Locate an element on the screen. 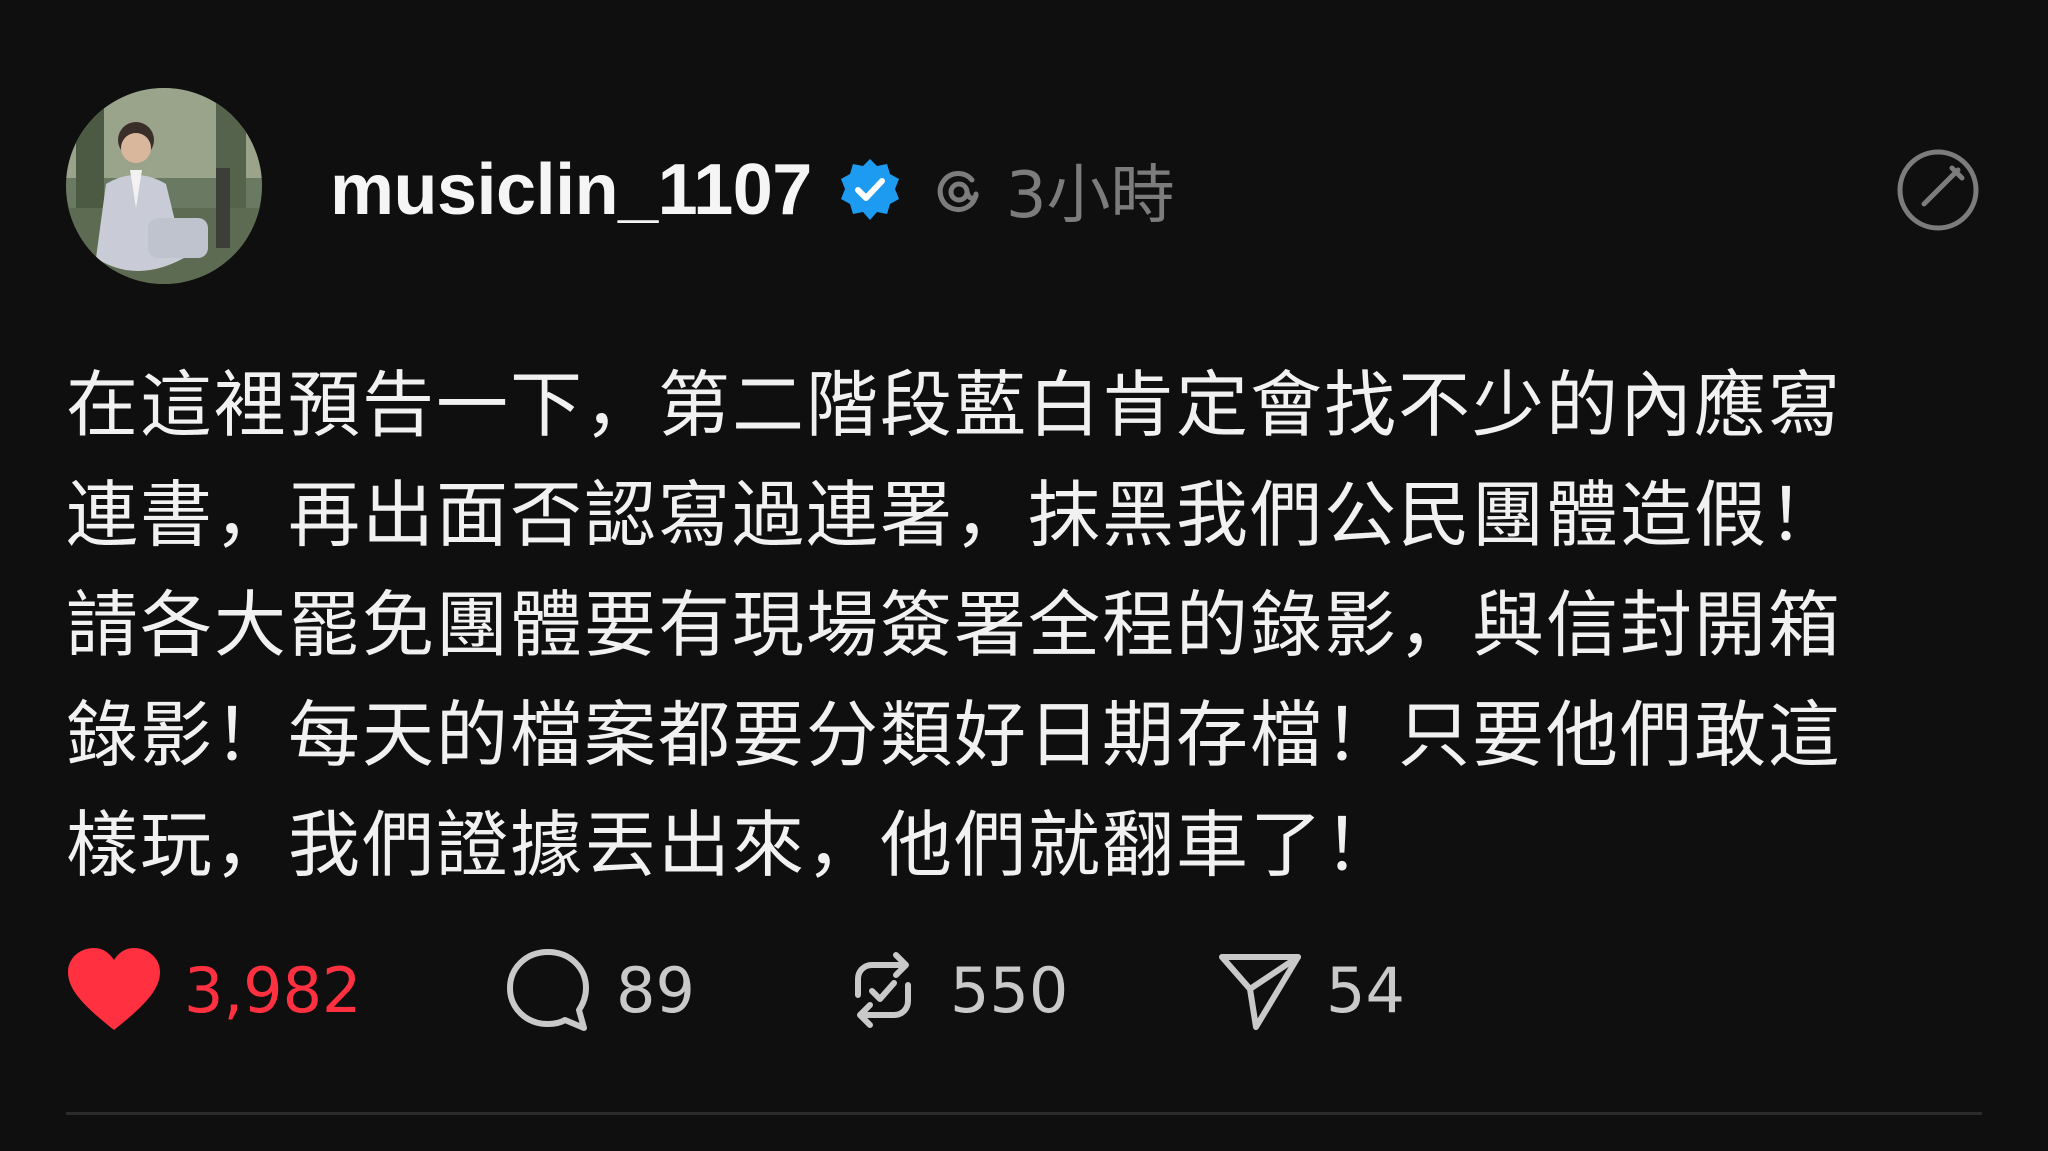  more-icon is located at coordinates (1938, 190).